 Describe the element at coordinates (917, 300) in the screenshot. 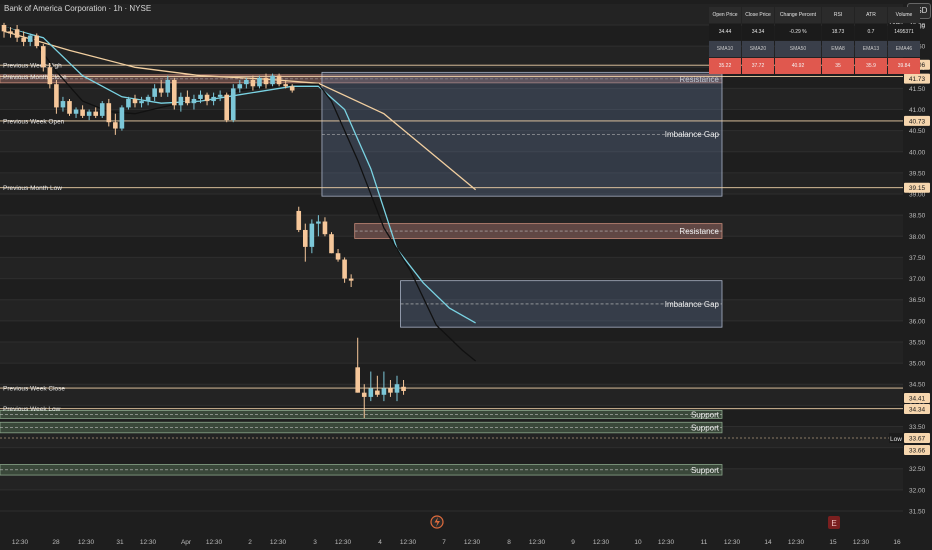

I see `price-tick-label: 36.50` at that location.